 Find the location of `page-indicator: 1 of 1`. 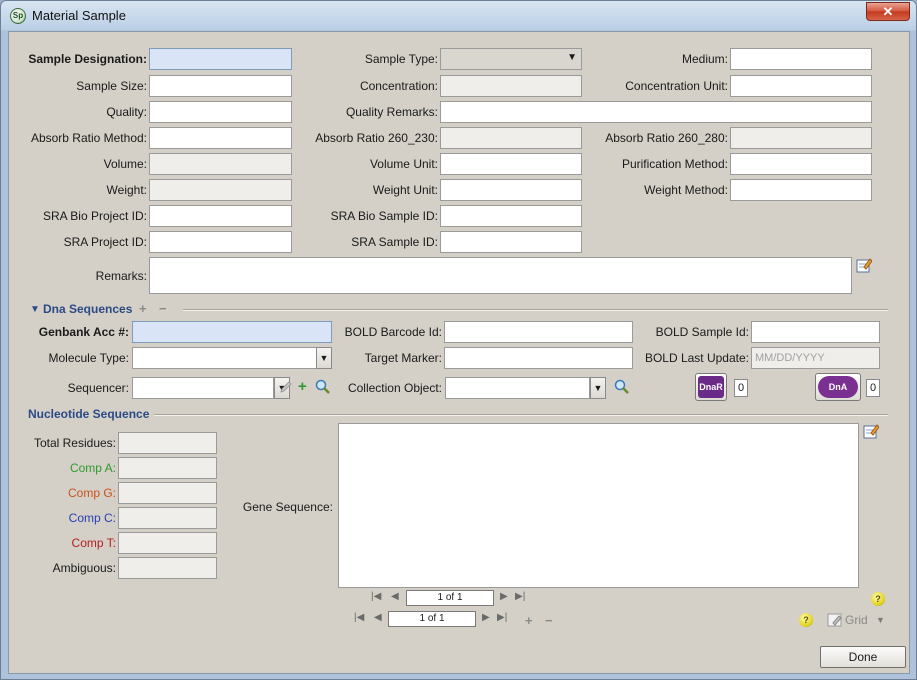

page-indicator: 1 of 1 is located at coordinates (450, 598).